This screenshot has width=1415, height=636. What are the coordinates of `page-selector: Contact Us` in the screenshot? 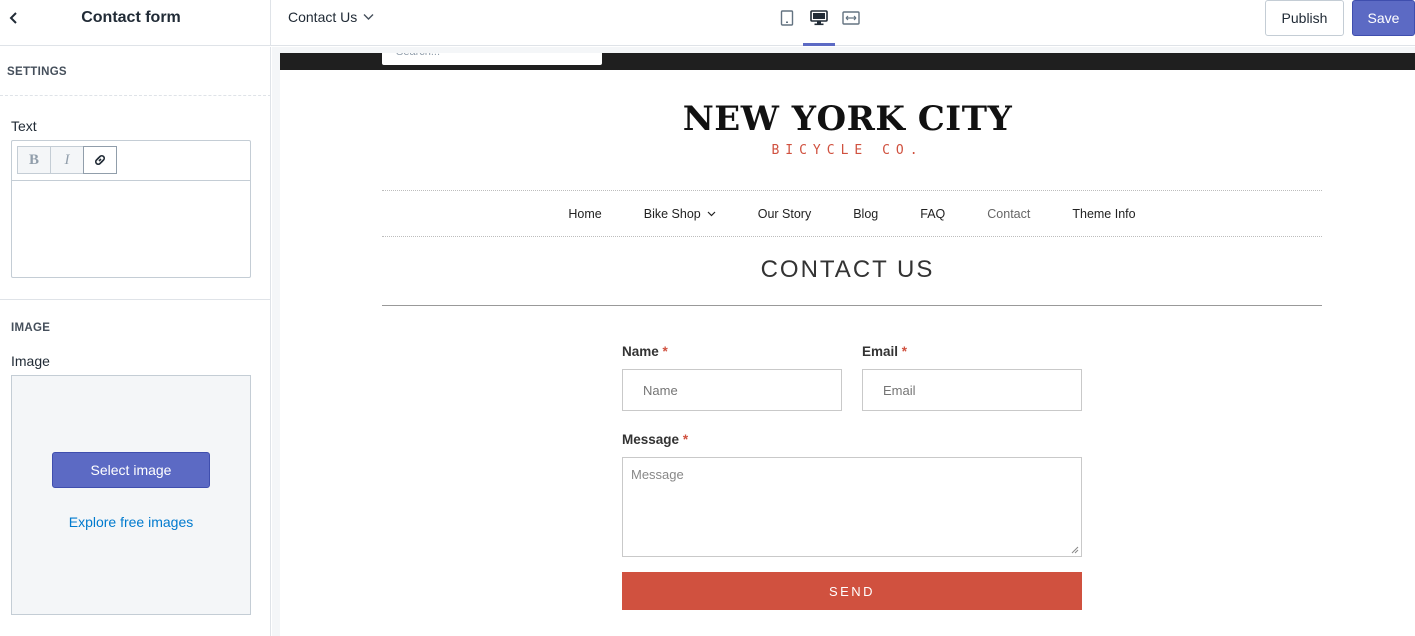 It's located at (331, 17).